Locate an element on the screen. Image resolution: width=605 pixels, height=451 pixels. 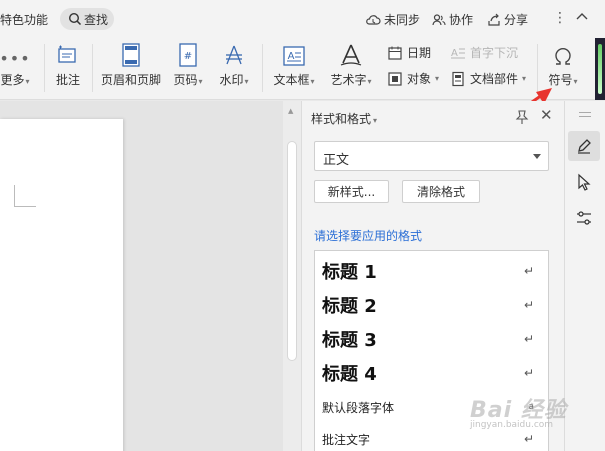
ribbon-edge-gauge is located at coordinates (600, 69).